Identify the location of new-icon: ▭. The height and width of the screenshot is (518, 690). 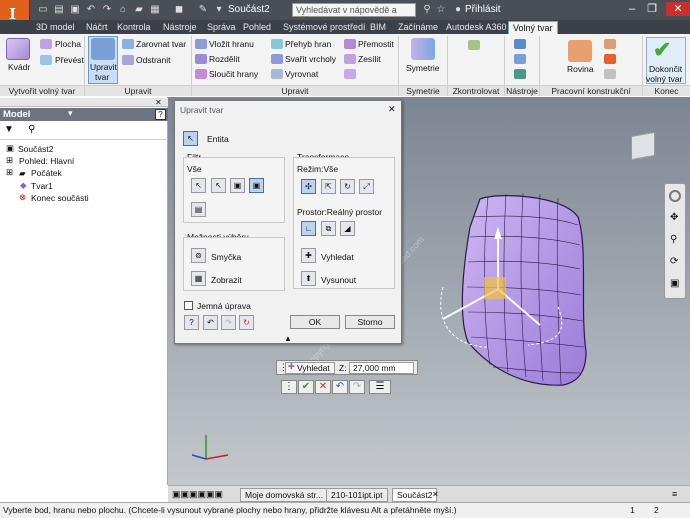
(43, 9).